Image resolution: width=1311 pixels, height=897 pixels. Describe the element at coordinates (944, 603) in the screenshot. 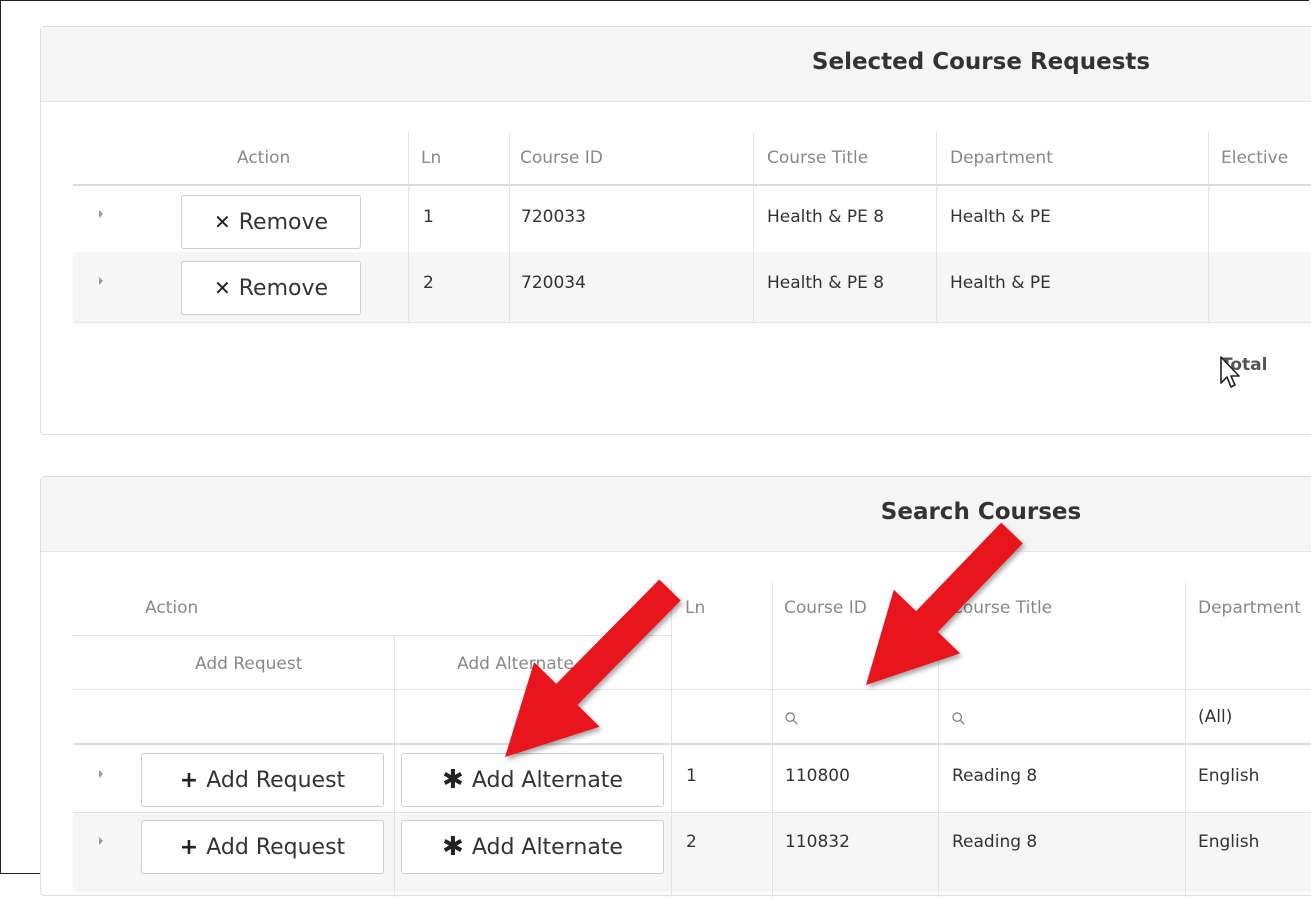

I see `arrow-pointing-to-course-id-search` at that location.